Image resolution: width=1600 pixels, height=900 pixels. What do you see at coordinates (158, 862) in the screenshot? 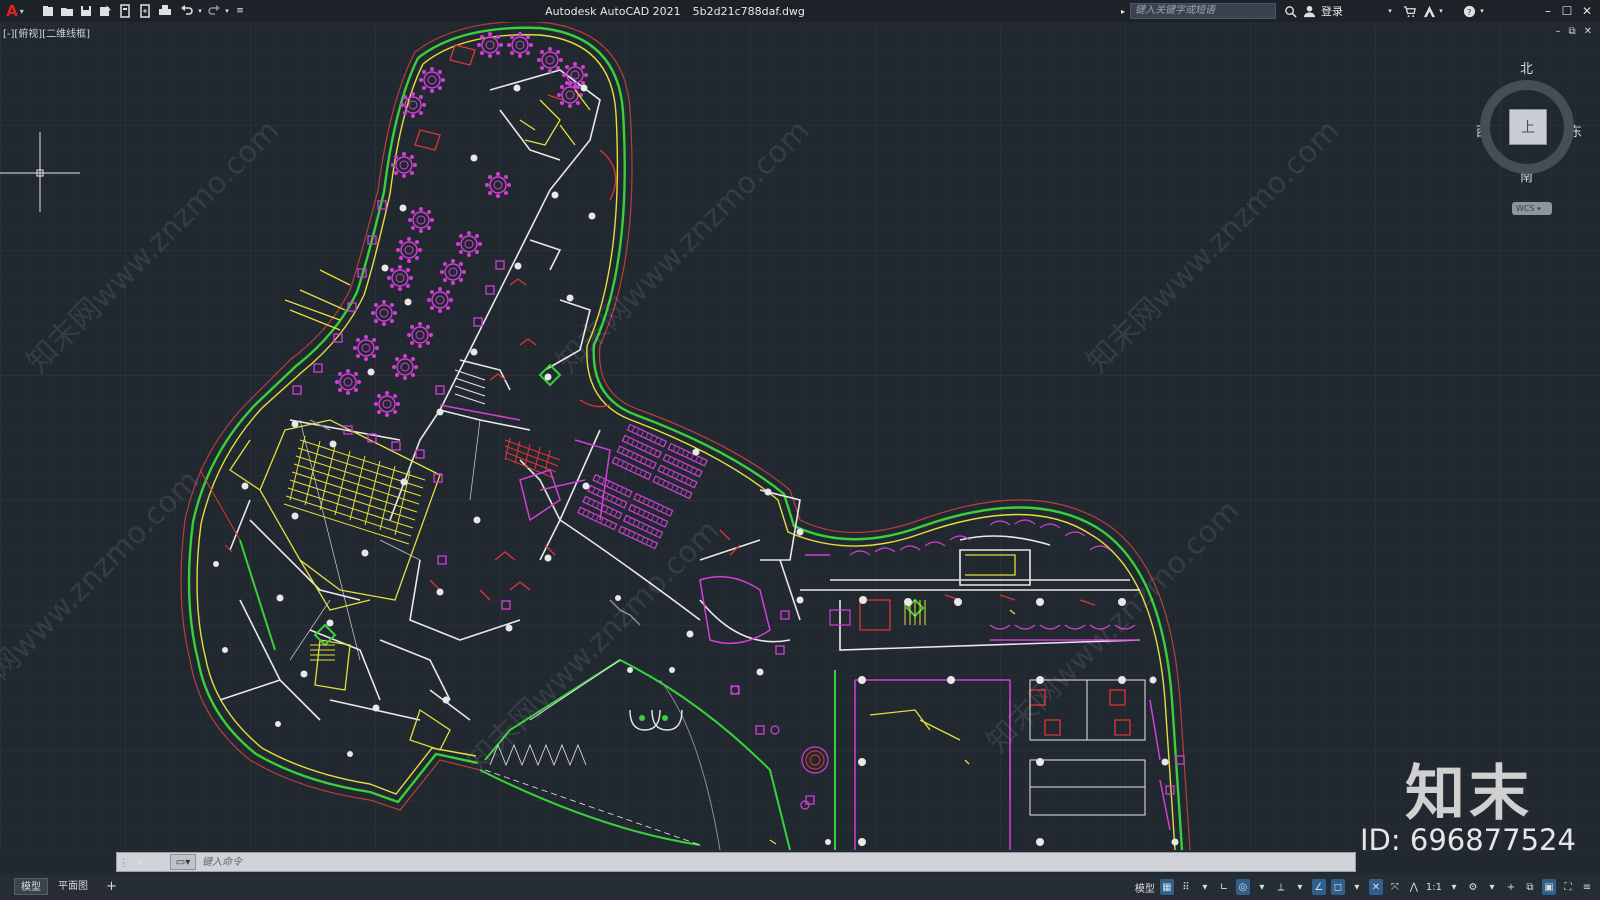
I see `command-customize-icon: 🔧︎` at bounding box center [158, 862].